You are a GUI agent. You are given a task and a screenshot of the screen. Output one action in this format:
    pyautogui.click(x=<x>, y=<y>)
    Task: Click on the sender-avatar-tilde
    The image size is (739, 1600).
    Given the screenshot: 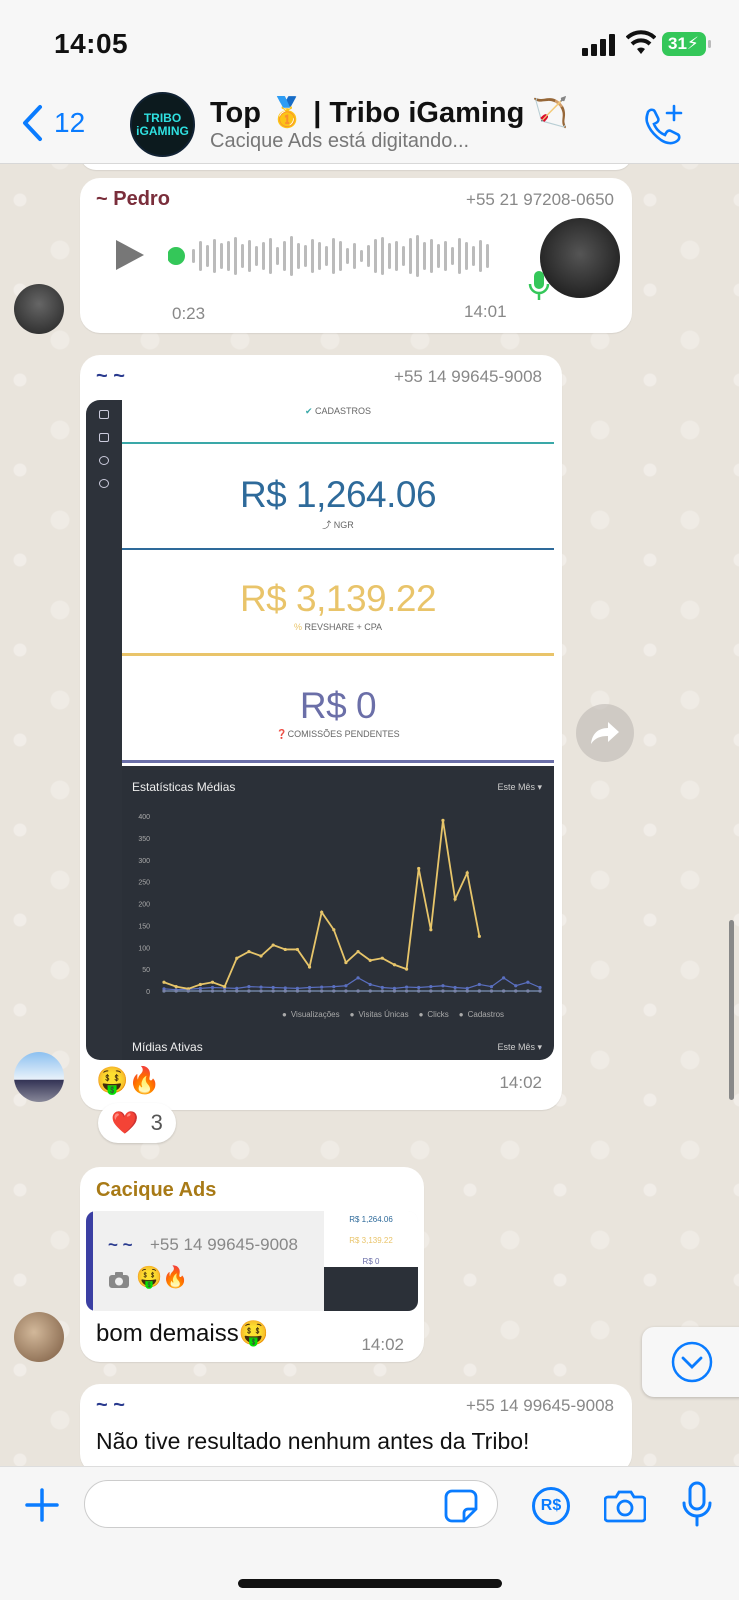 What is the action you would take?
    pyautogui.click(x=39, y=1077)
    